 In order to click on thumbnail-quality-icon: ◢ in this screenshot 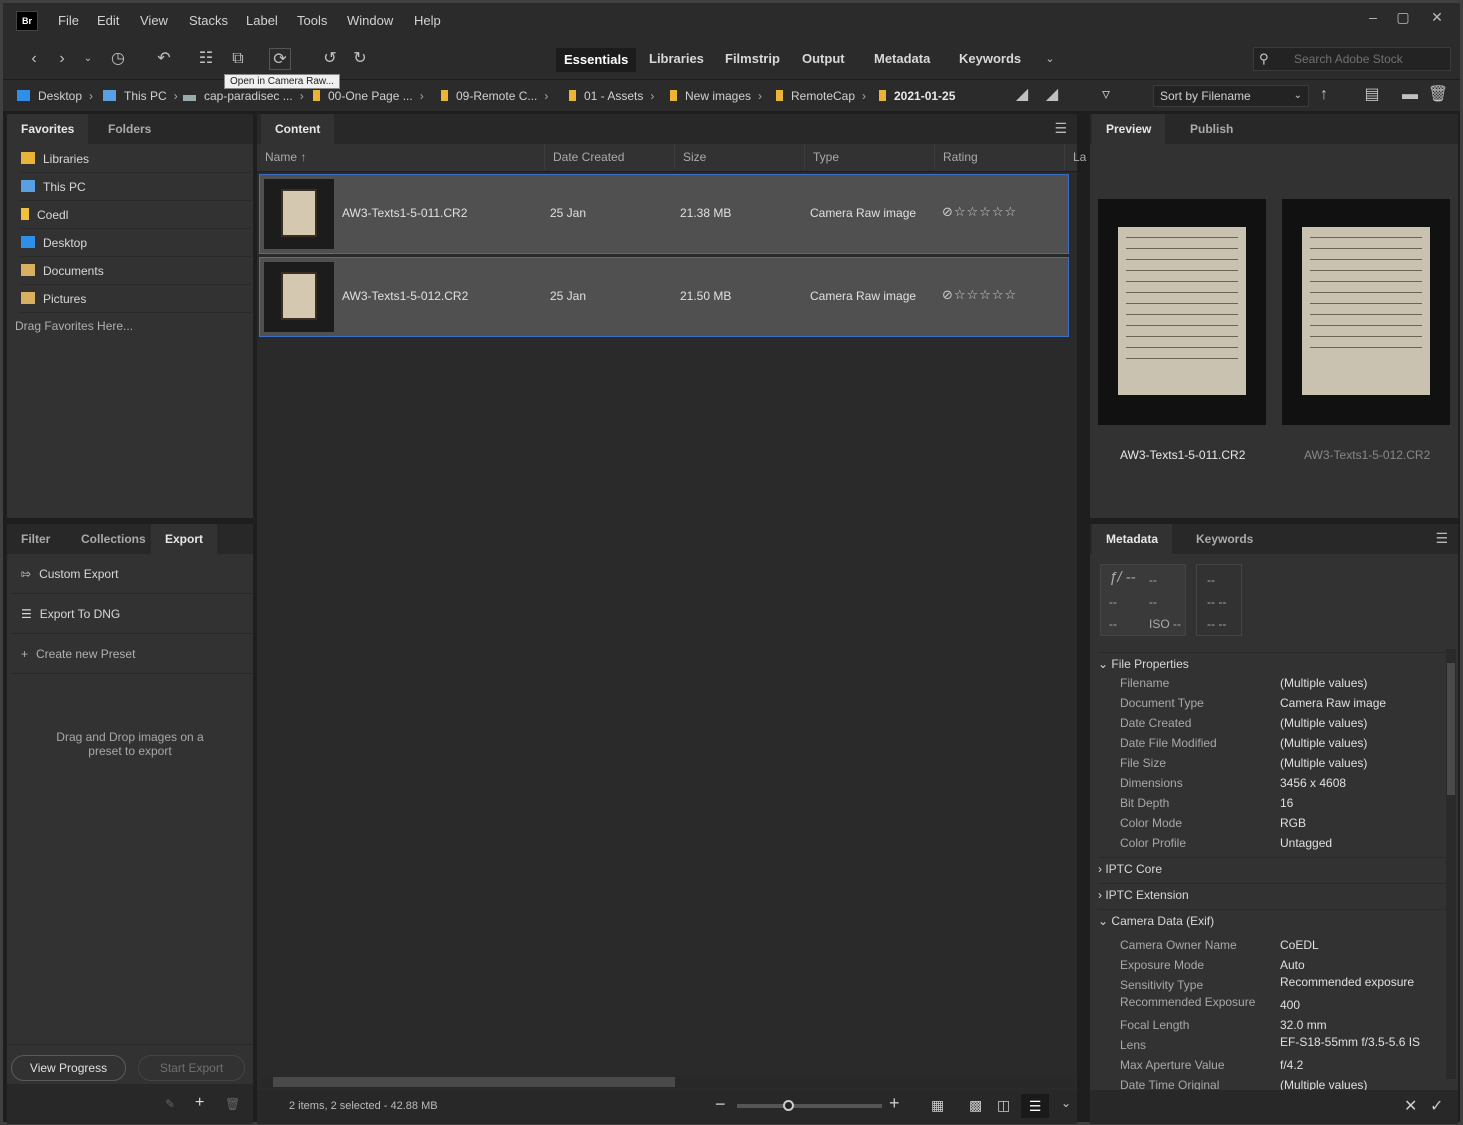, I will do `click(1052, 95)`.